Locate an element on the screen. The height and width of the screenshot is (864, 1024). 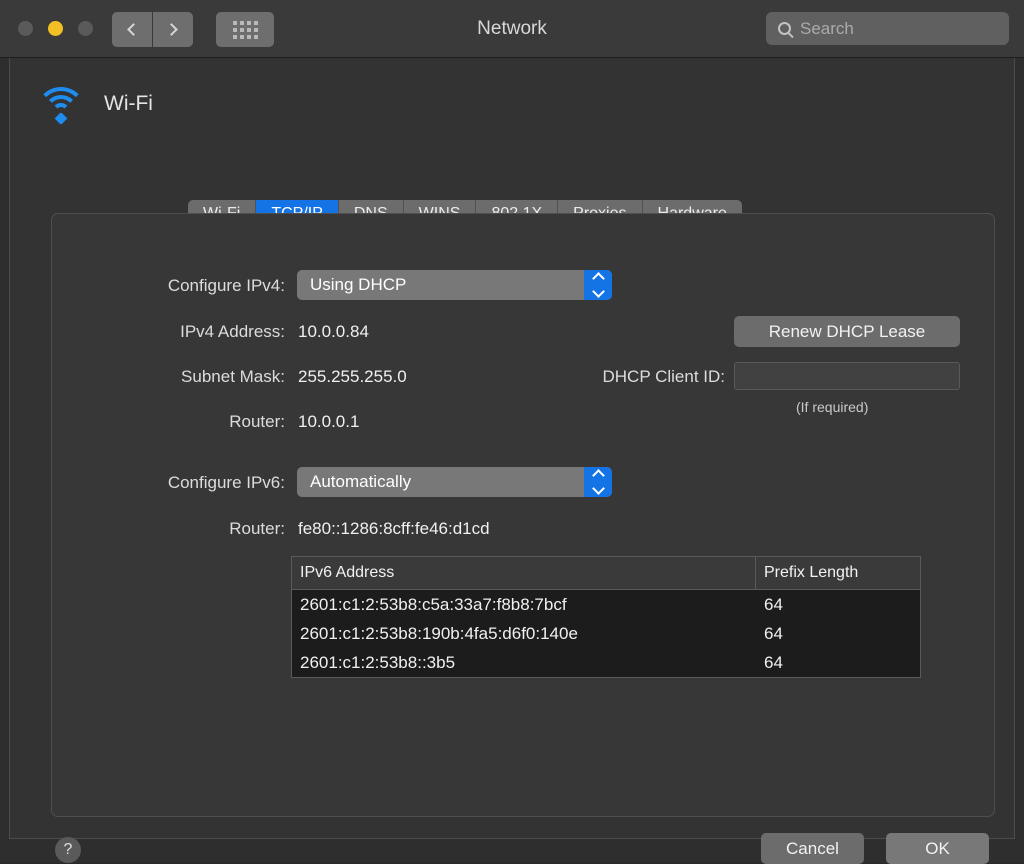
wifi-icon is located at coordinates (61, 104).